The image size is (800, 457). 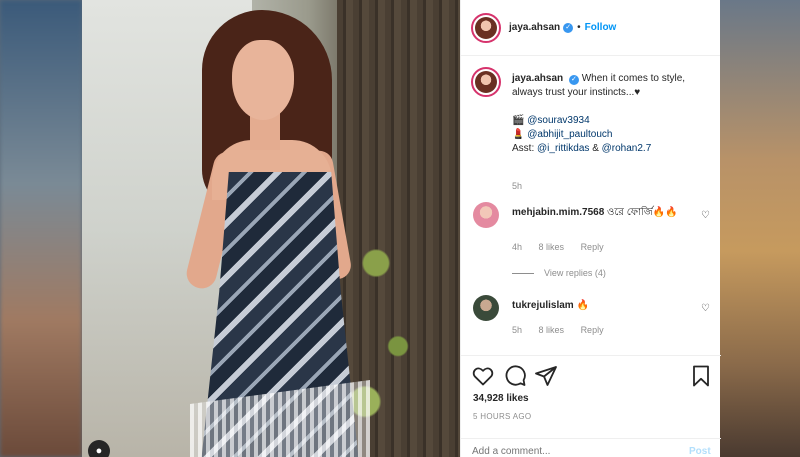 I want to click on post-actions: 34,928 likes 5 HOURS AGO Post, so click(x=591, y=406).